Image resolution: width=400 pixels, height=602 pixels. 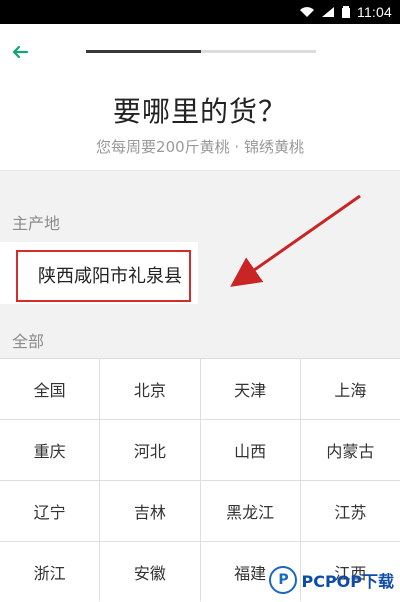 What do you see at coordinates (374, 12) in the screenshot?
I see `status-time: 11:04` at bounding box center [374, 12].